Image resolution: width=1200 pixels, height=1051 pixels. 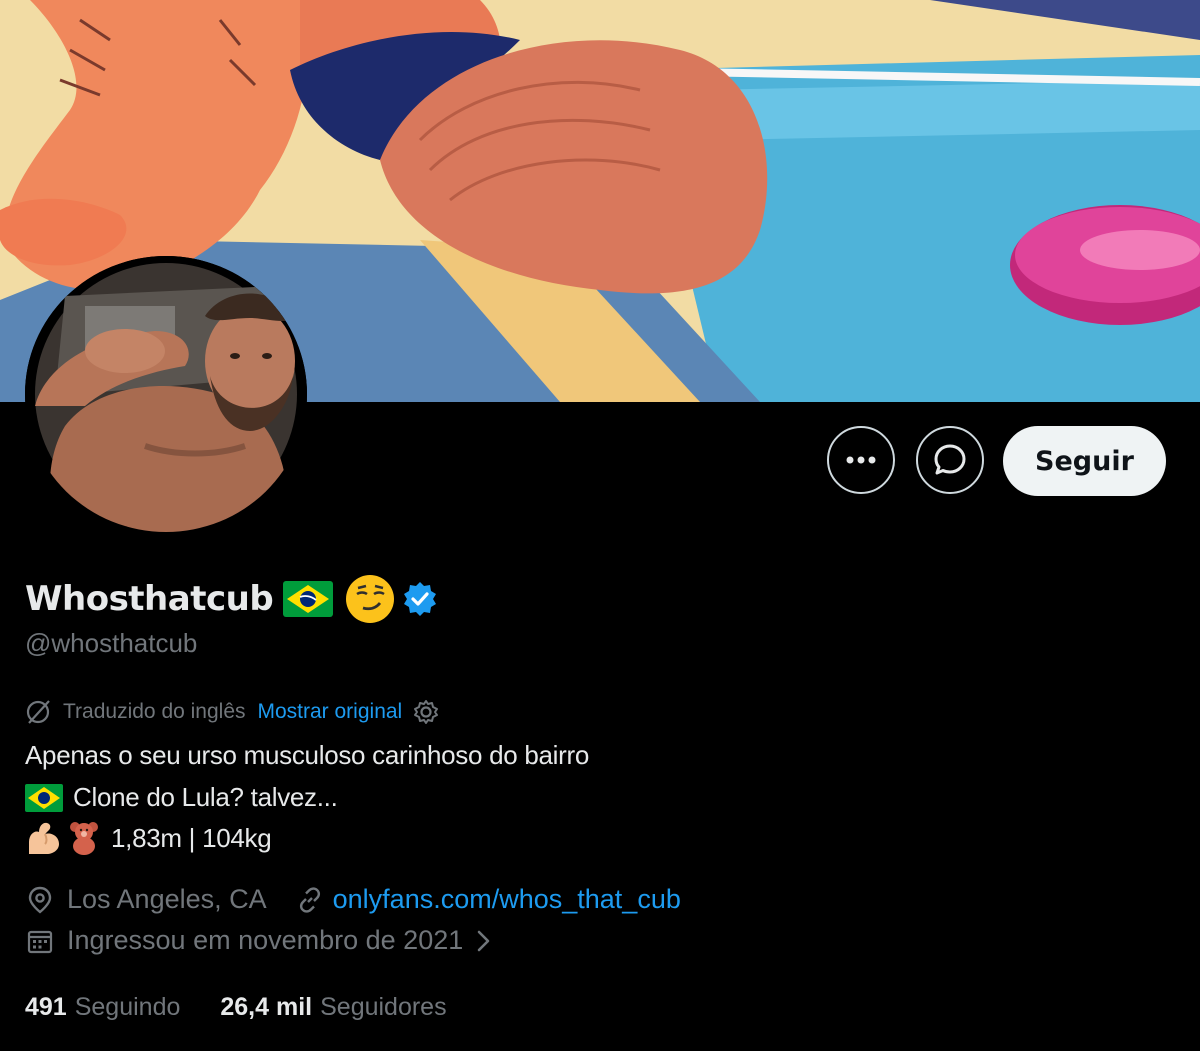 What do you see at coordinates (309, 899) in the screenshot?
I see `link-icon` at bounding box center [309, 899].